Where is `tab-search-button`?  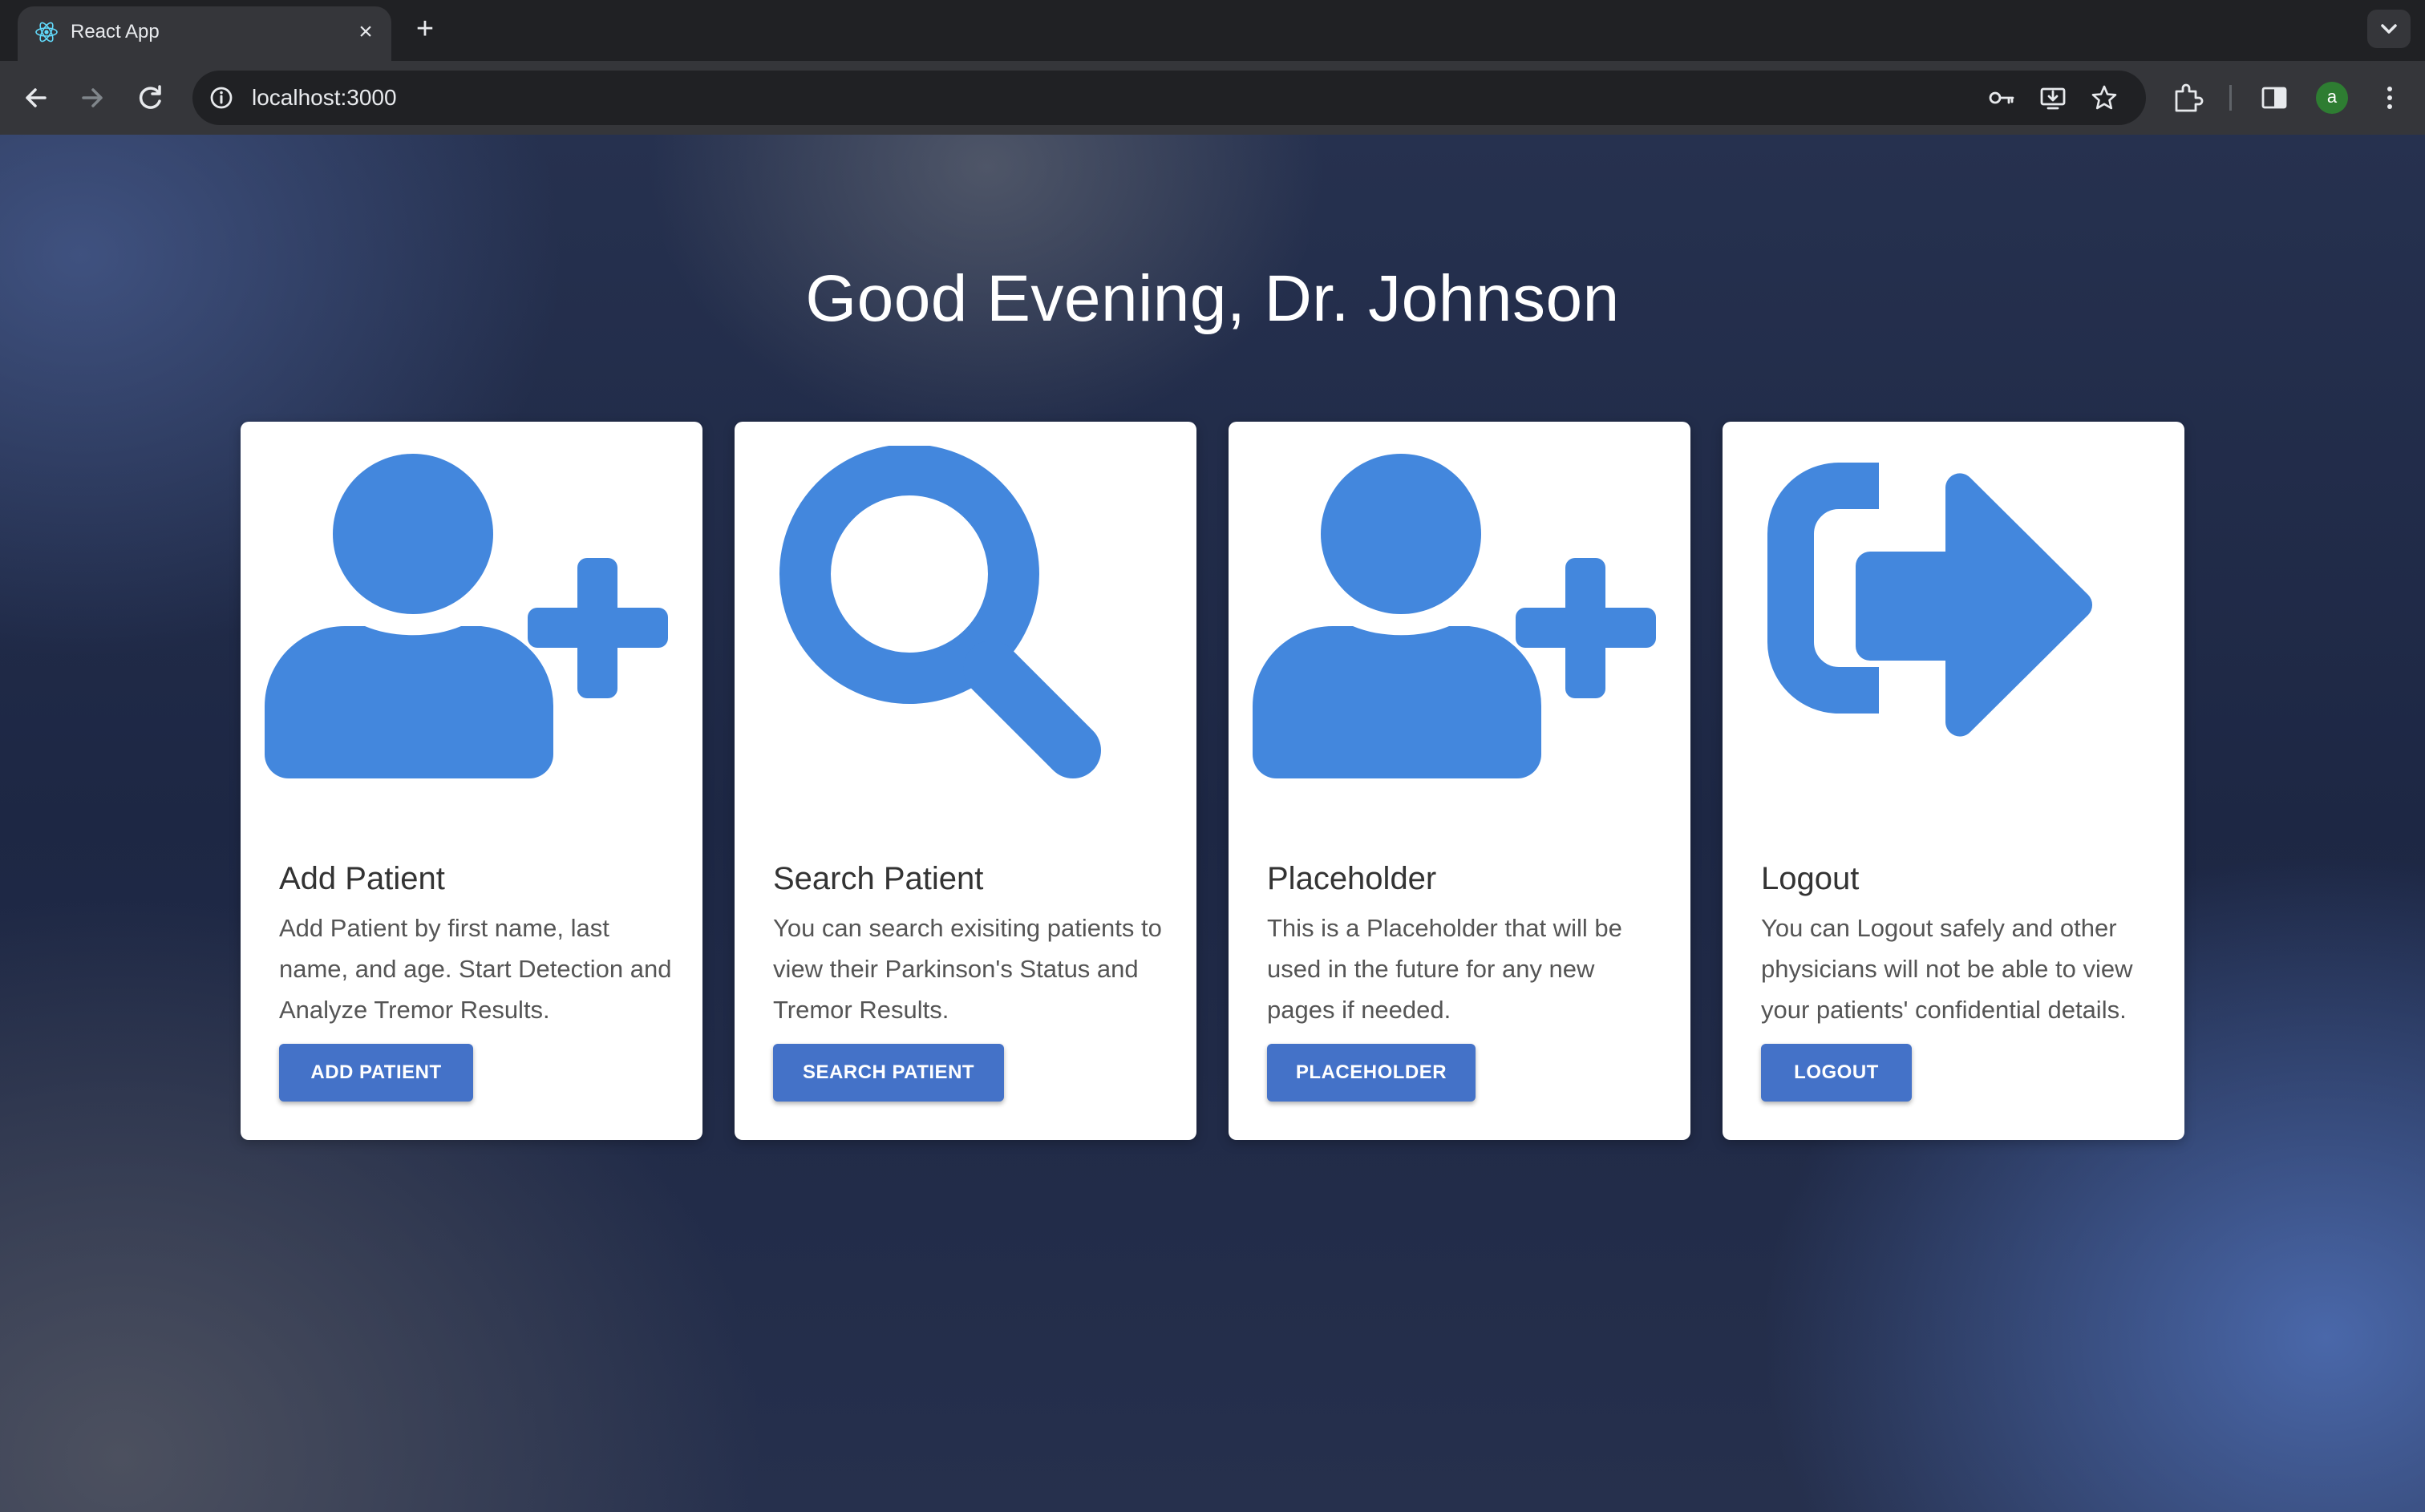 tab-search-button is located at coordinates (2389, 29).